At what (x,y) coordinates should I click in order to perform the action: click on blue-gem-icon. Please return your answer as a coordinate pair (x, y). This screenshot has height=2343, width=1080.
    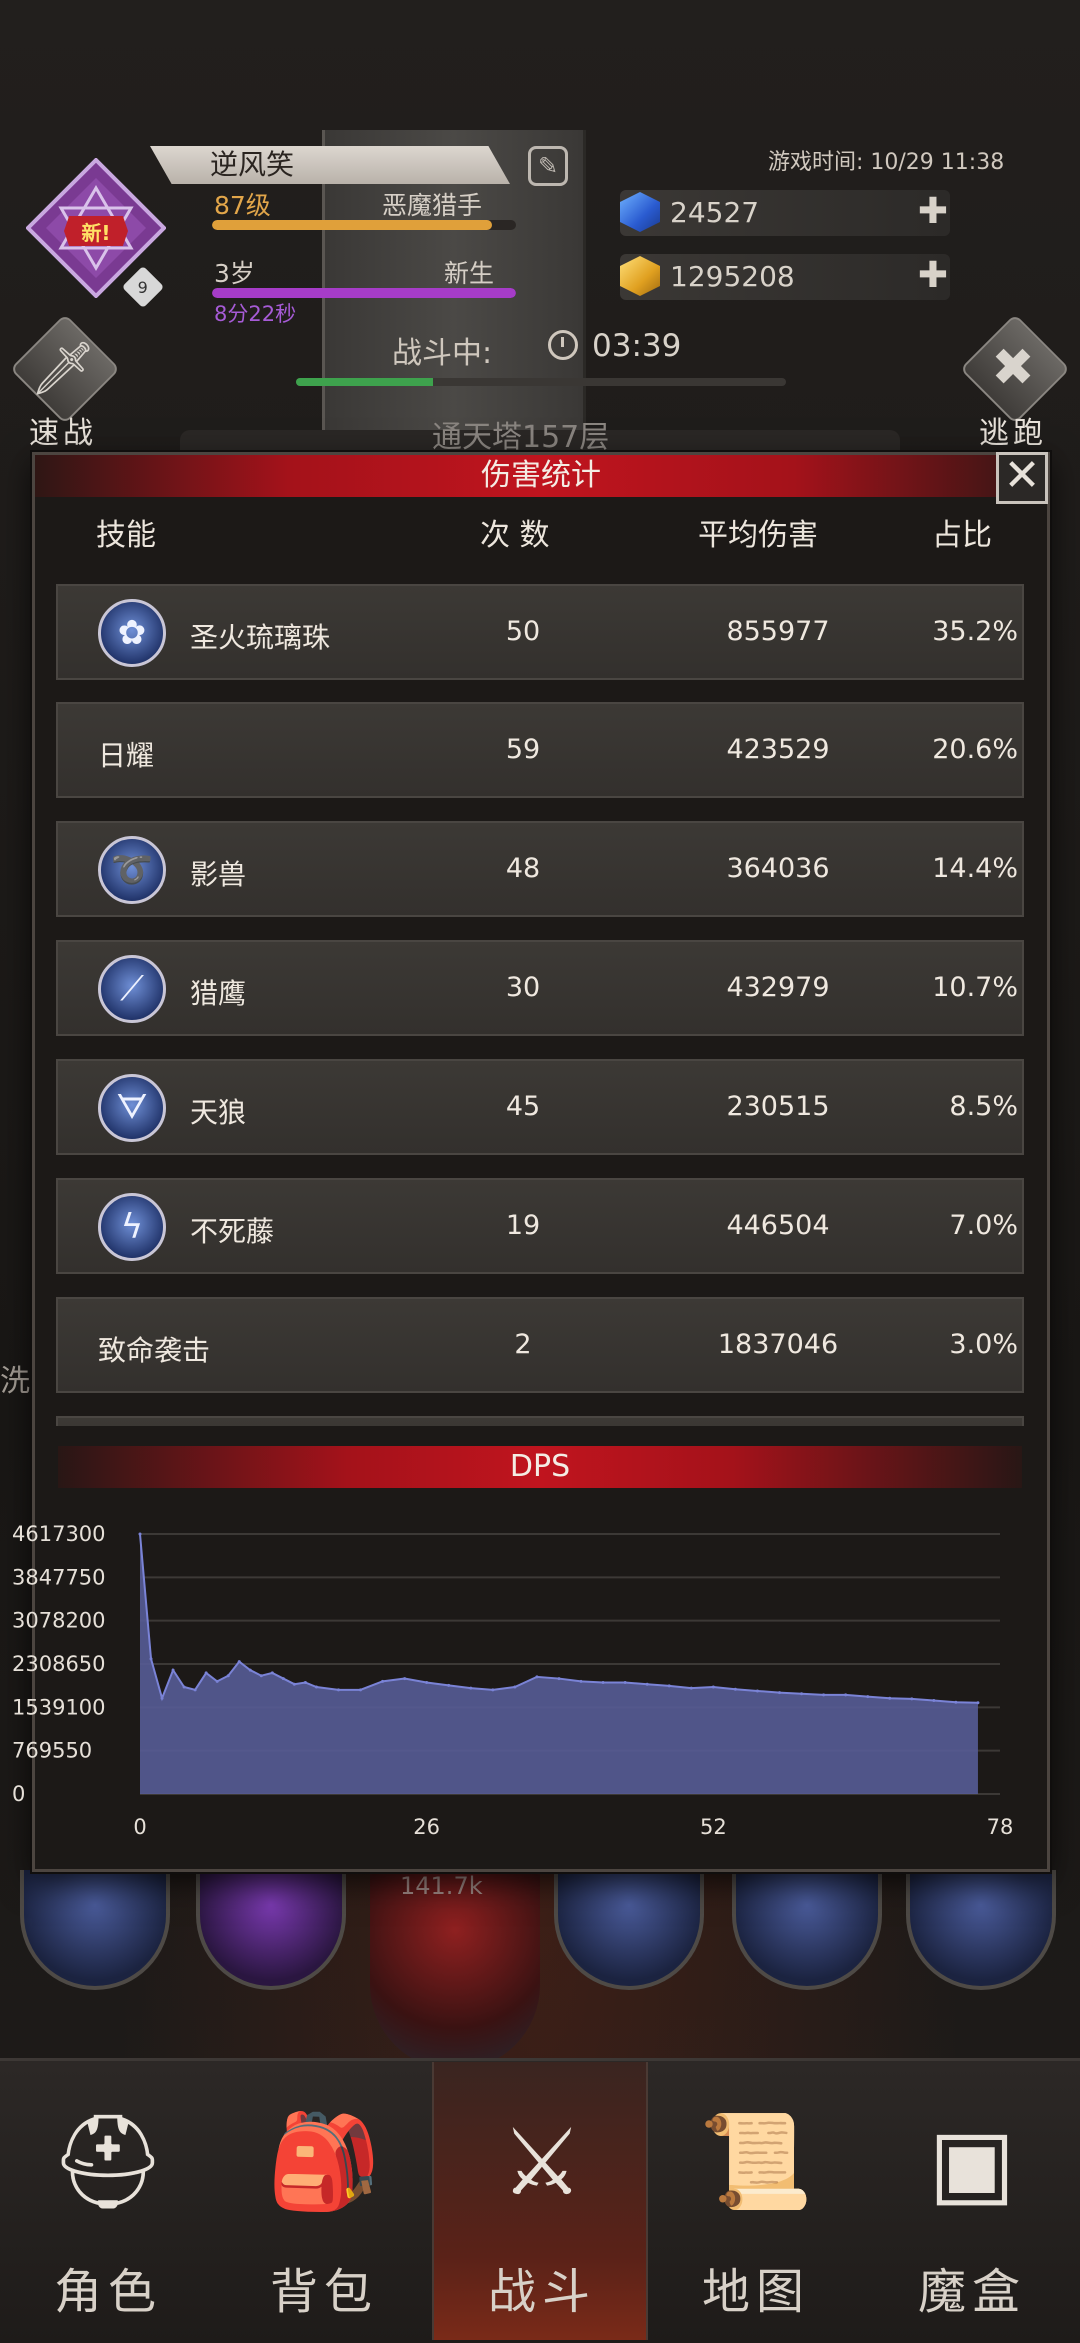
    Looking at the image, I should click on (640, 212).